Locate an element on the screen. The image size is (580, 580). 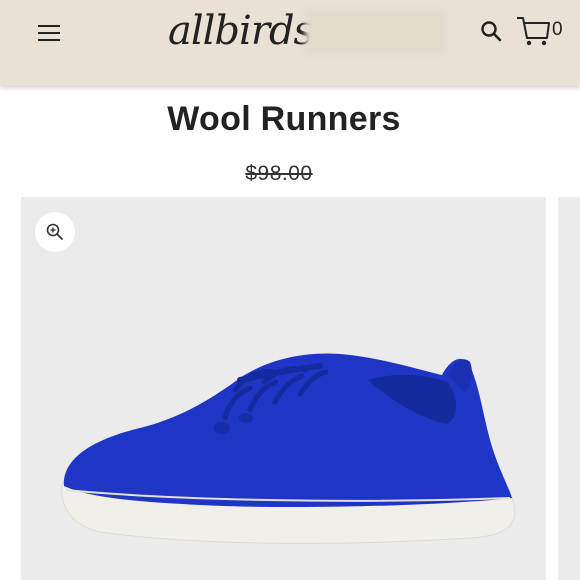
cart-icon is located at coordinates (533, 31).